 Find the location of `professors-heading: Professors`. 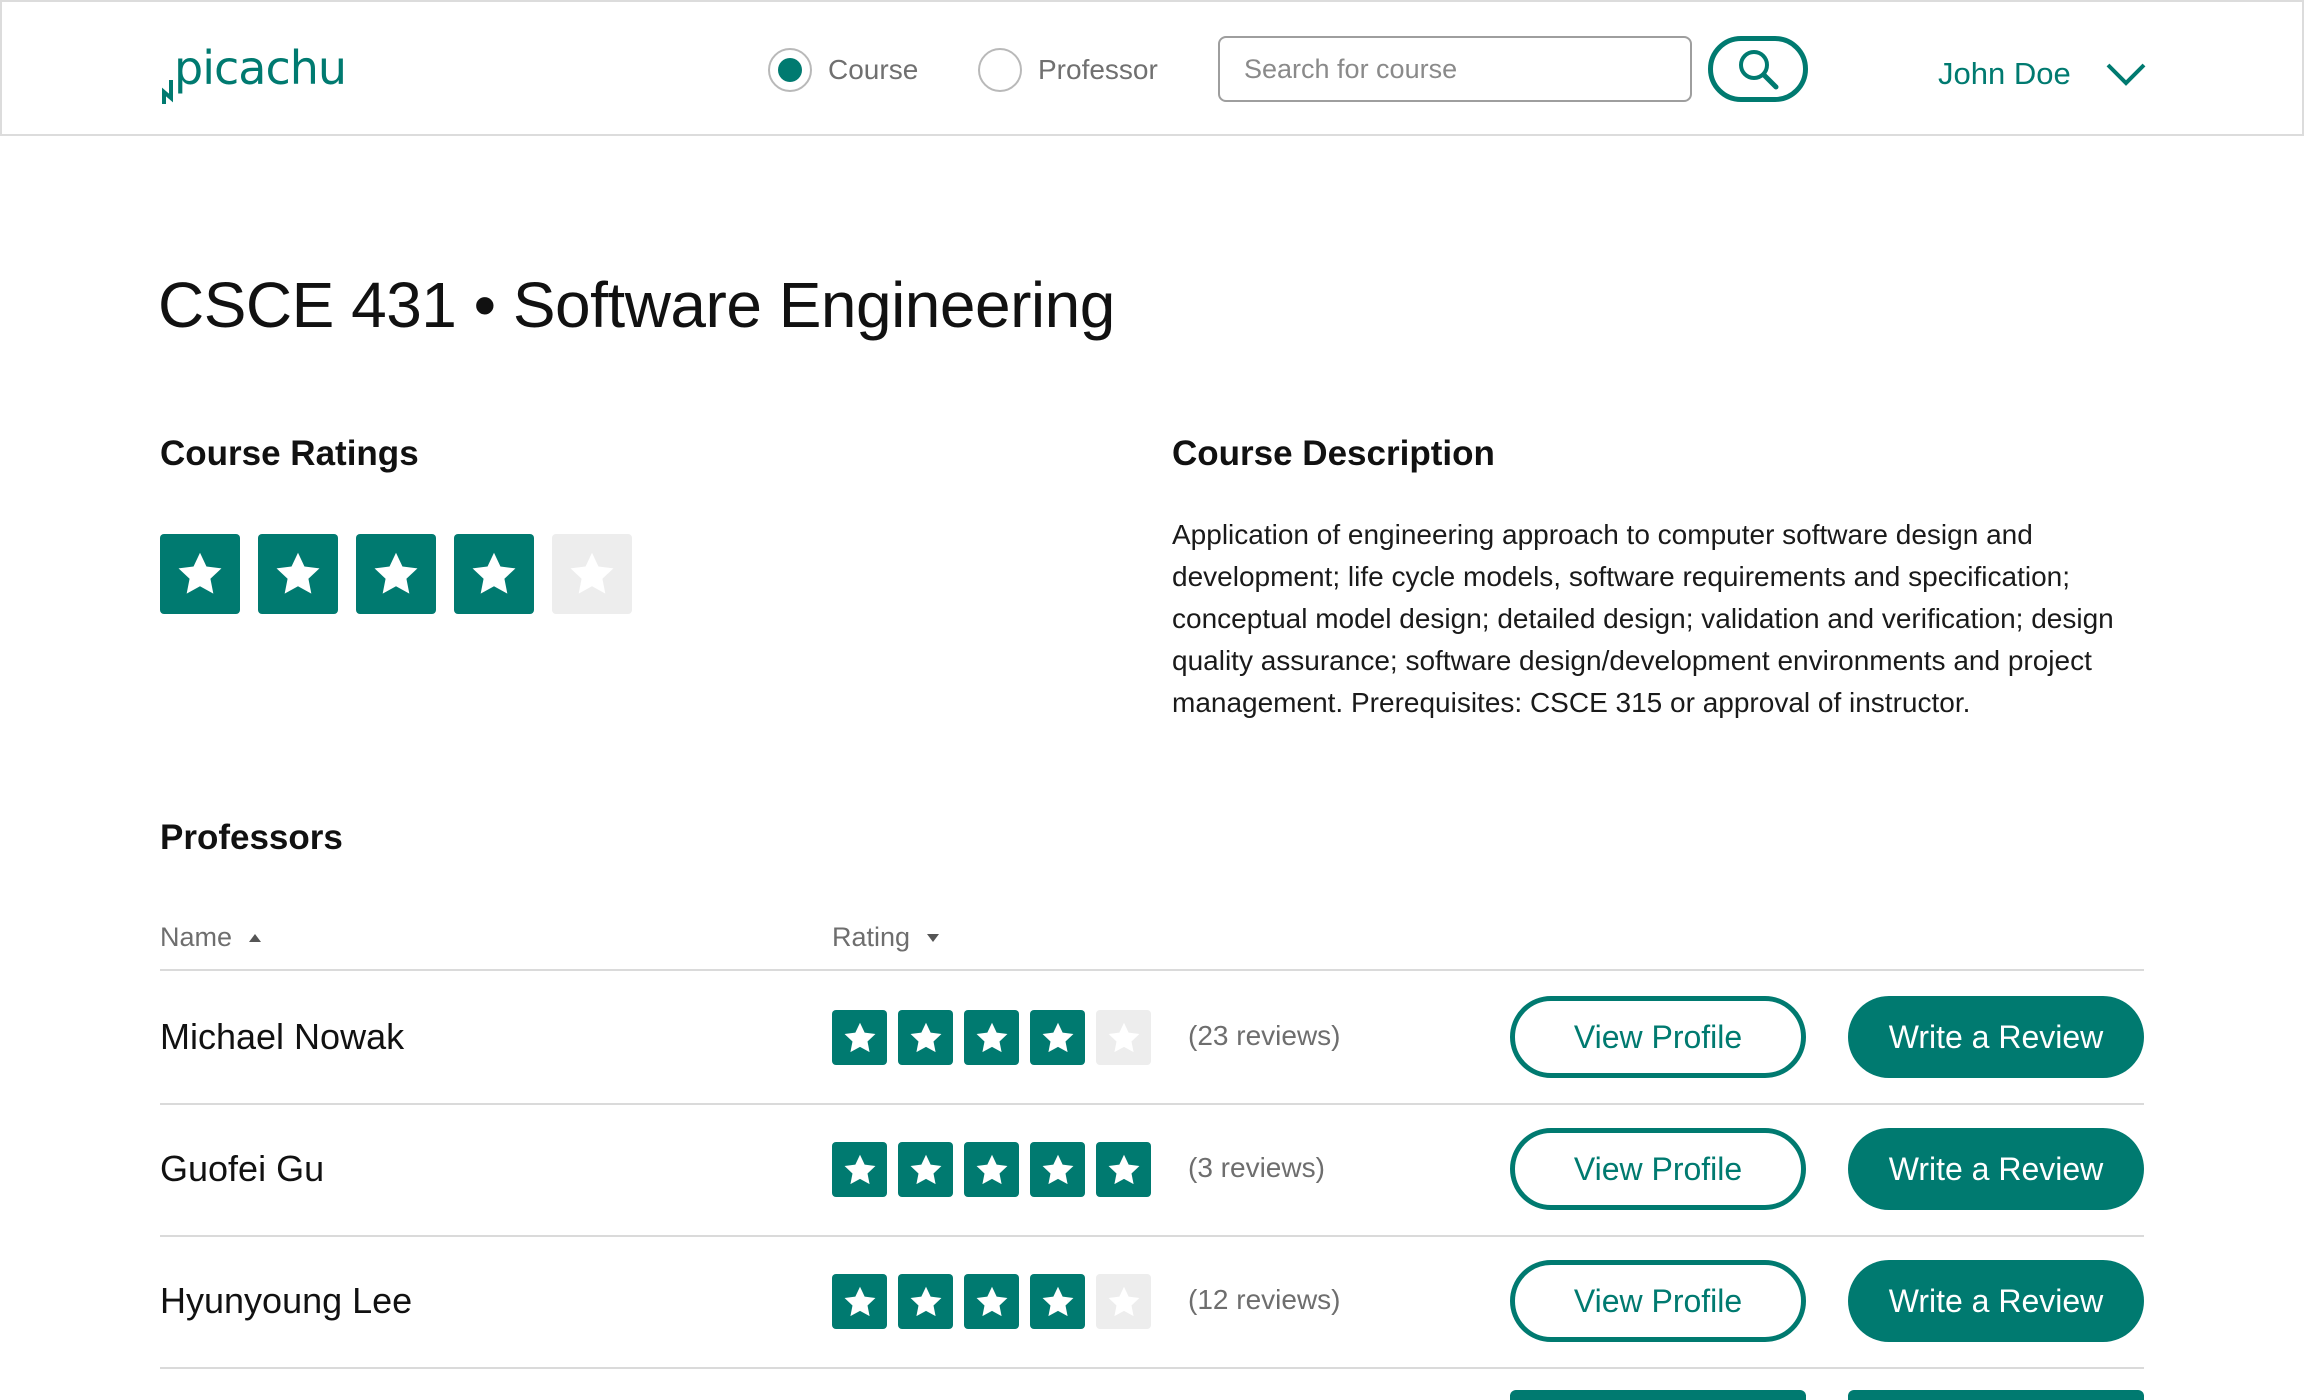

professors-heading: Professors is located at coordinates (251, 837).